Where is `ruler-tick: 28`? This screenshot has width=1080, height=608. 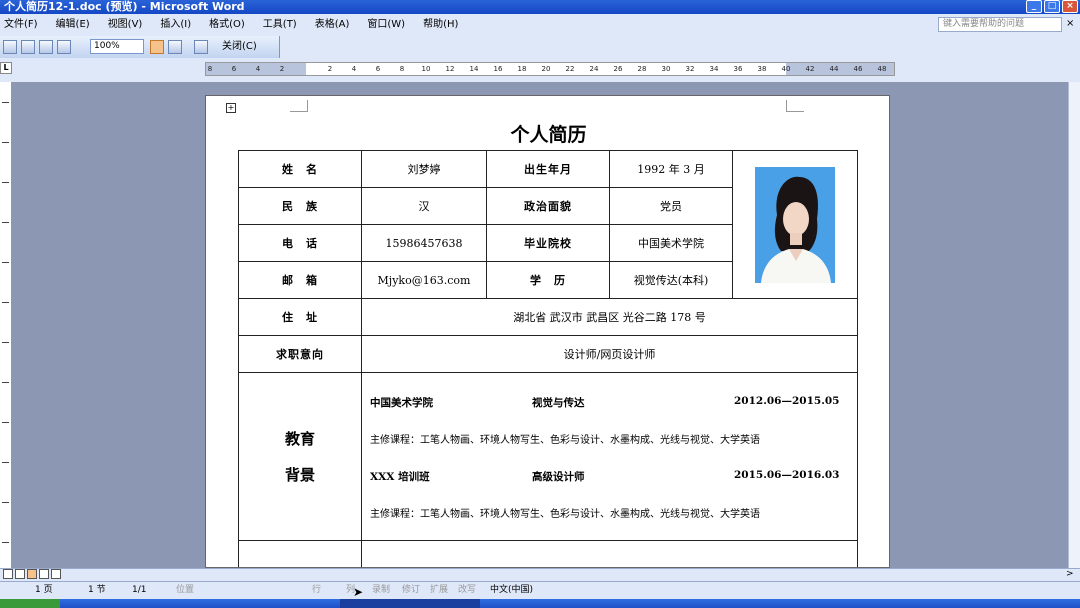 ruler-tick: 28 is located at coordinates (642, 69).